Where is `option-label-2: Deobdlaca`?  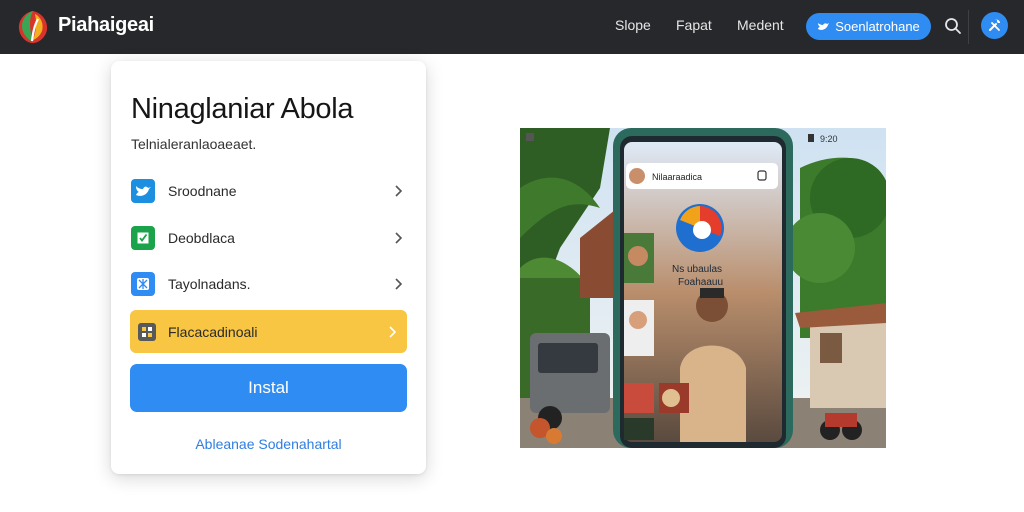 option-label-2: Deobdlaca is located at coordinates (201, 238).